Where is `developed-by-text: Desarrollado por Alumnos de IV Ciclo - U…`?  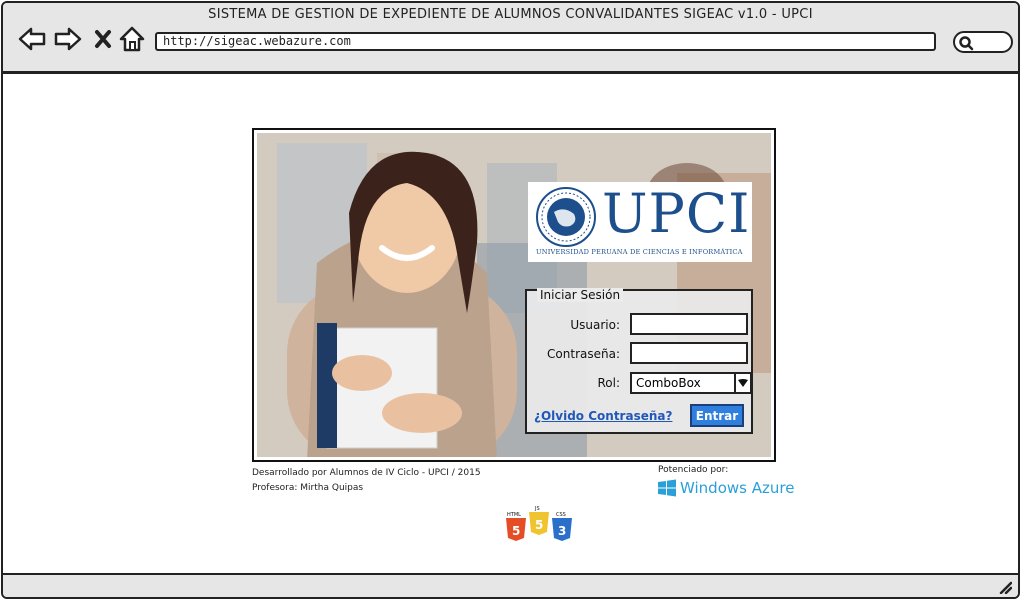
developed-by-text: Desarrollado por Alumnos de IV Ciclo - U… is located at coordinates (366, 473).